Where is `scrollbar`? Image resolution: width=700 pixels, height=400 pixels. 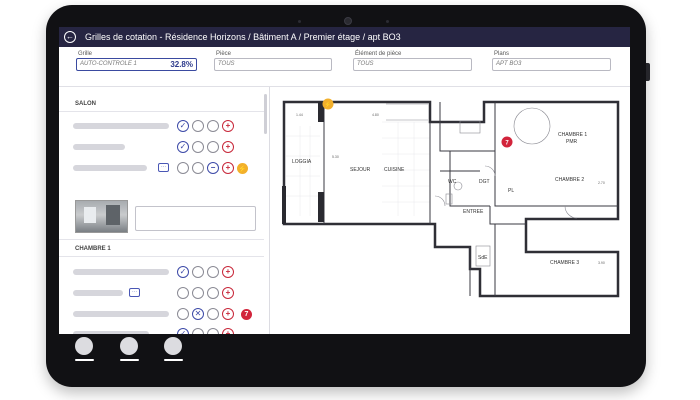
scrollbar is located at coordinates (265, 114).